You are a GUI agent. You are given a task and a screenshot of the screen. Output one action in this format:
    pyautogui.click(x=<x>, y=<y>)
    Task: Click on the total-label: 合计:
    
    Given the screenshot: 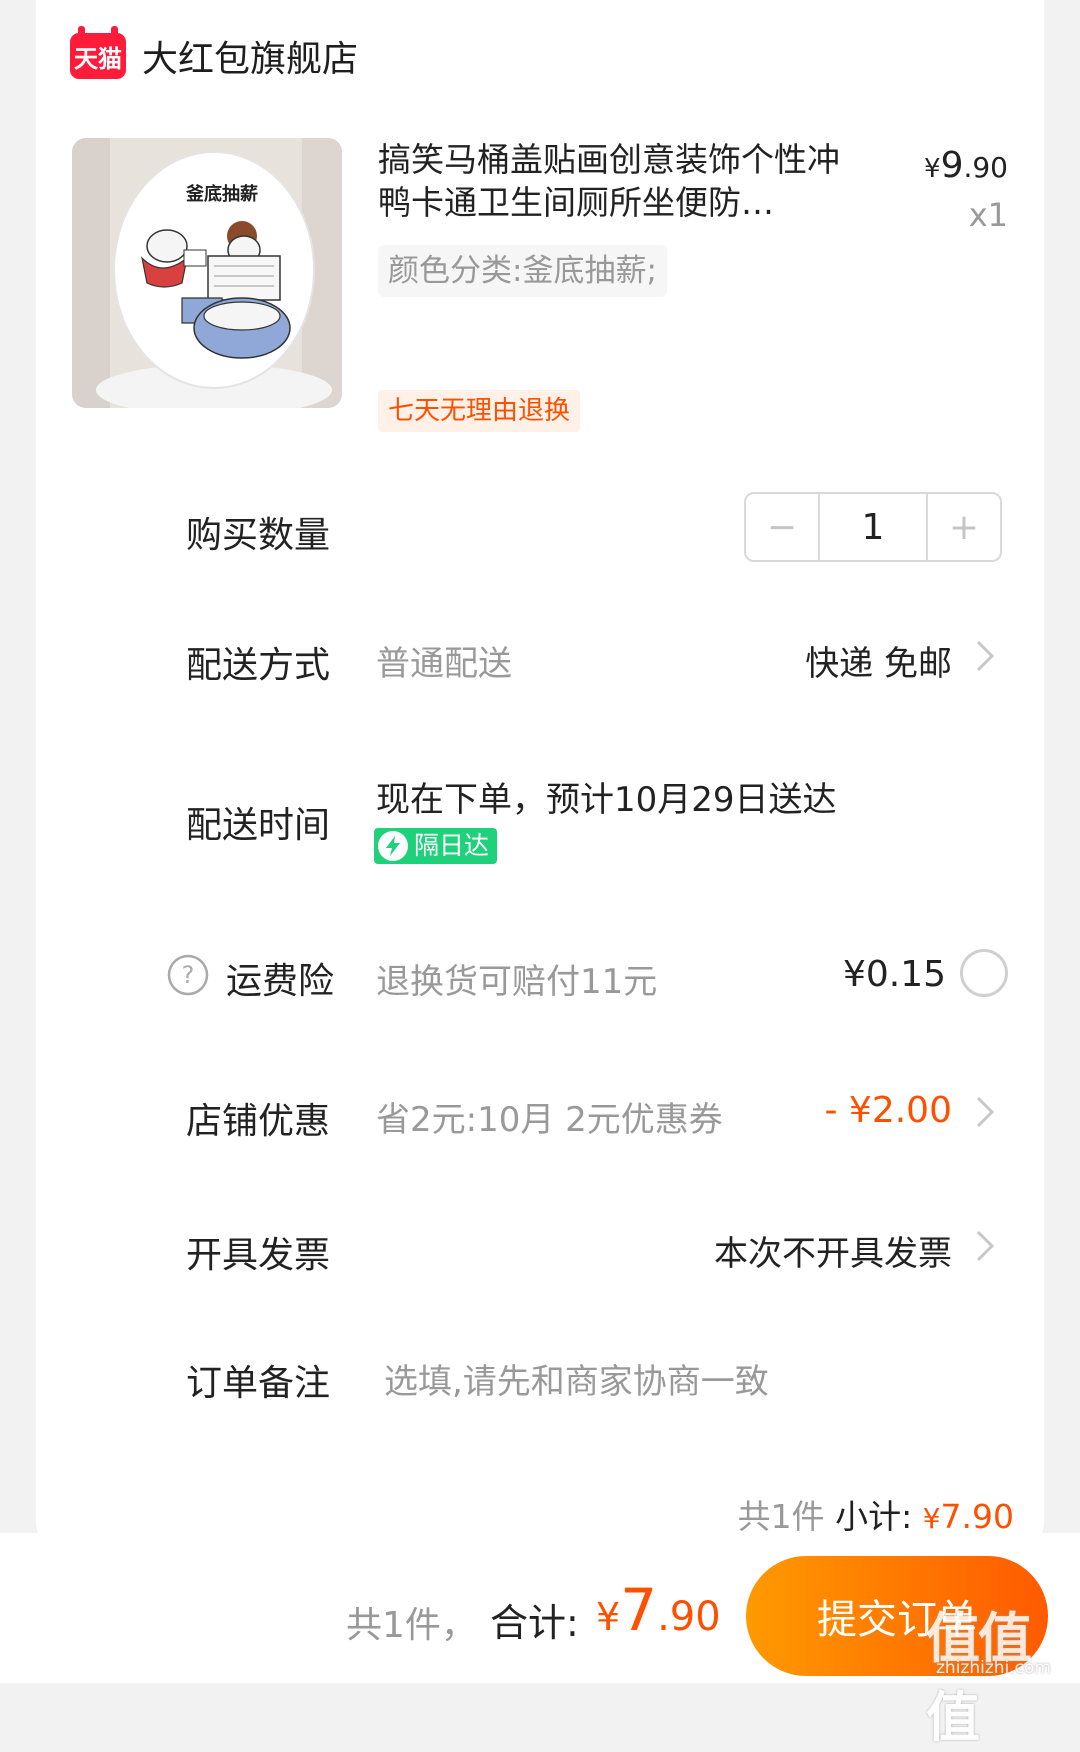 What is the action you would take?
    pyautogui.click(x=534, y=1623)
    